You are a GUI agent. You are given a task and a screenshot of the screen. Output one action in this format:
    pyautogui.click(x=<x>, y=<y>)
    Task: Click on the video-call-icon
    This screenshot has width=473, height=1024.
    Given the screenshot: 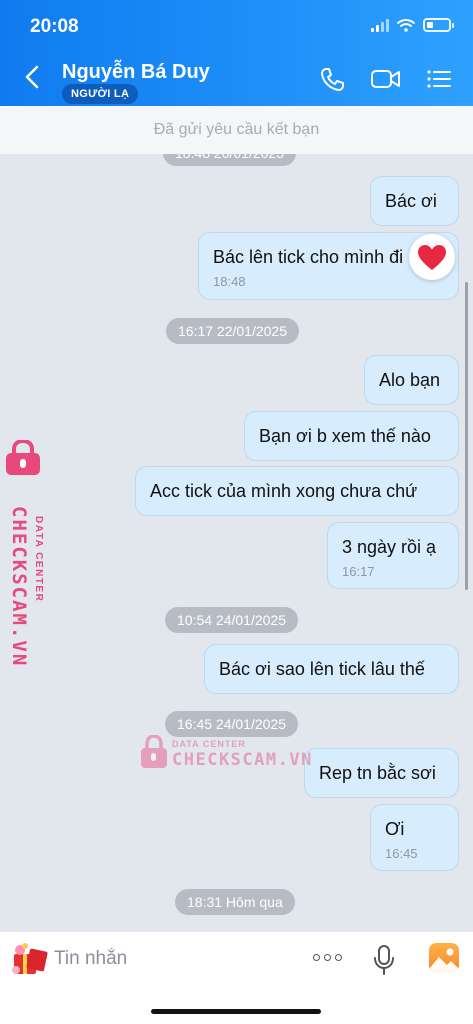 What is the action you would take?
    pyautogui.click(x=385, y=79)
    